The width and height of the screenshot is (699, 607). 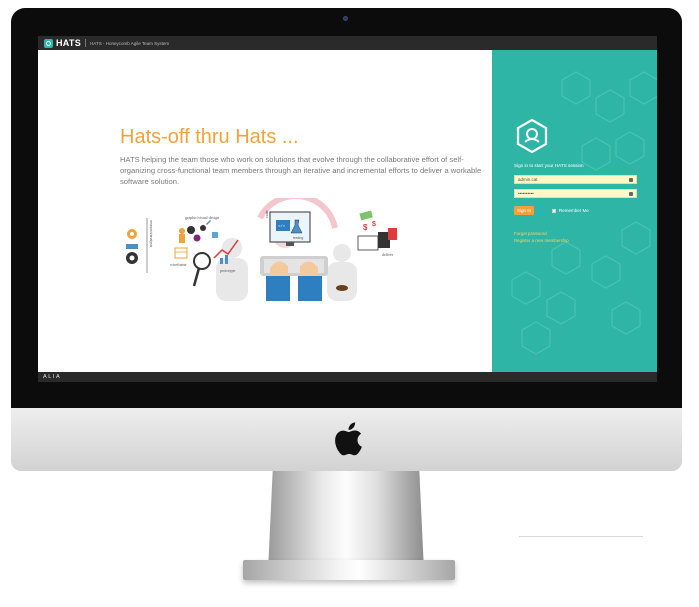 I want to click on coffee-cup-icon, so click(x=342, y=288).